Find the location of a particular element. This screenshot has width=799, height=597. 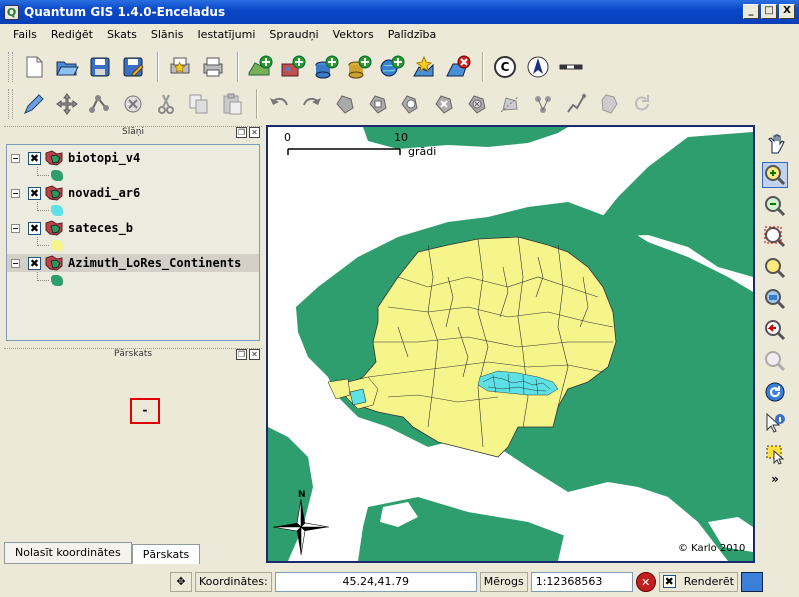

svg-text: C is located at coordinates (505, 67).